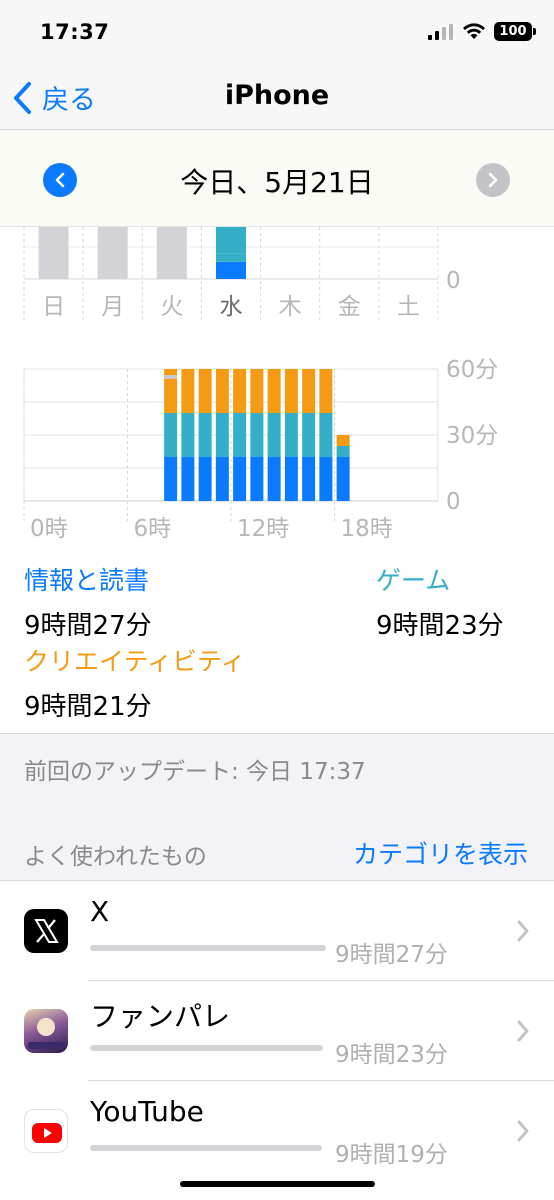  I want to click on next-day-button, so click(493, 180).